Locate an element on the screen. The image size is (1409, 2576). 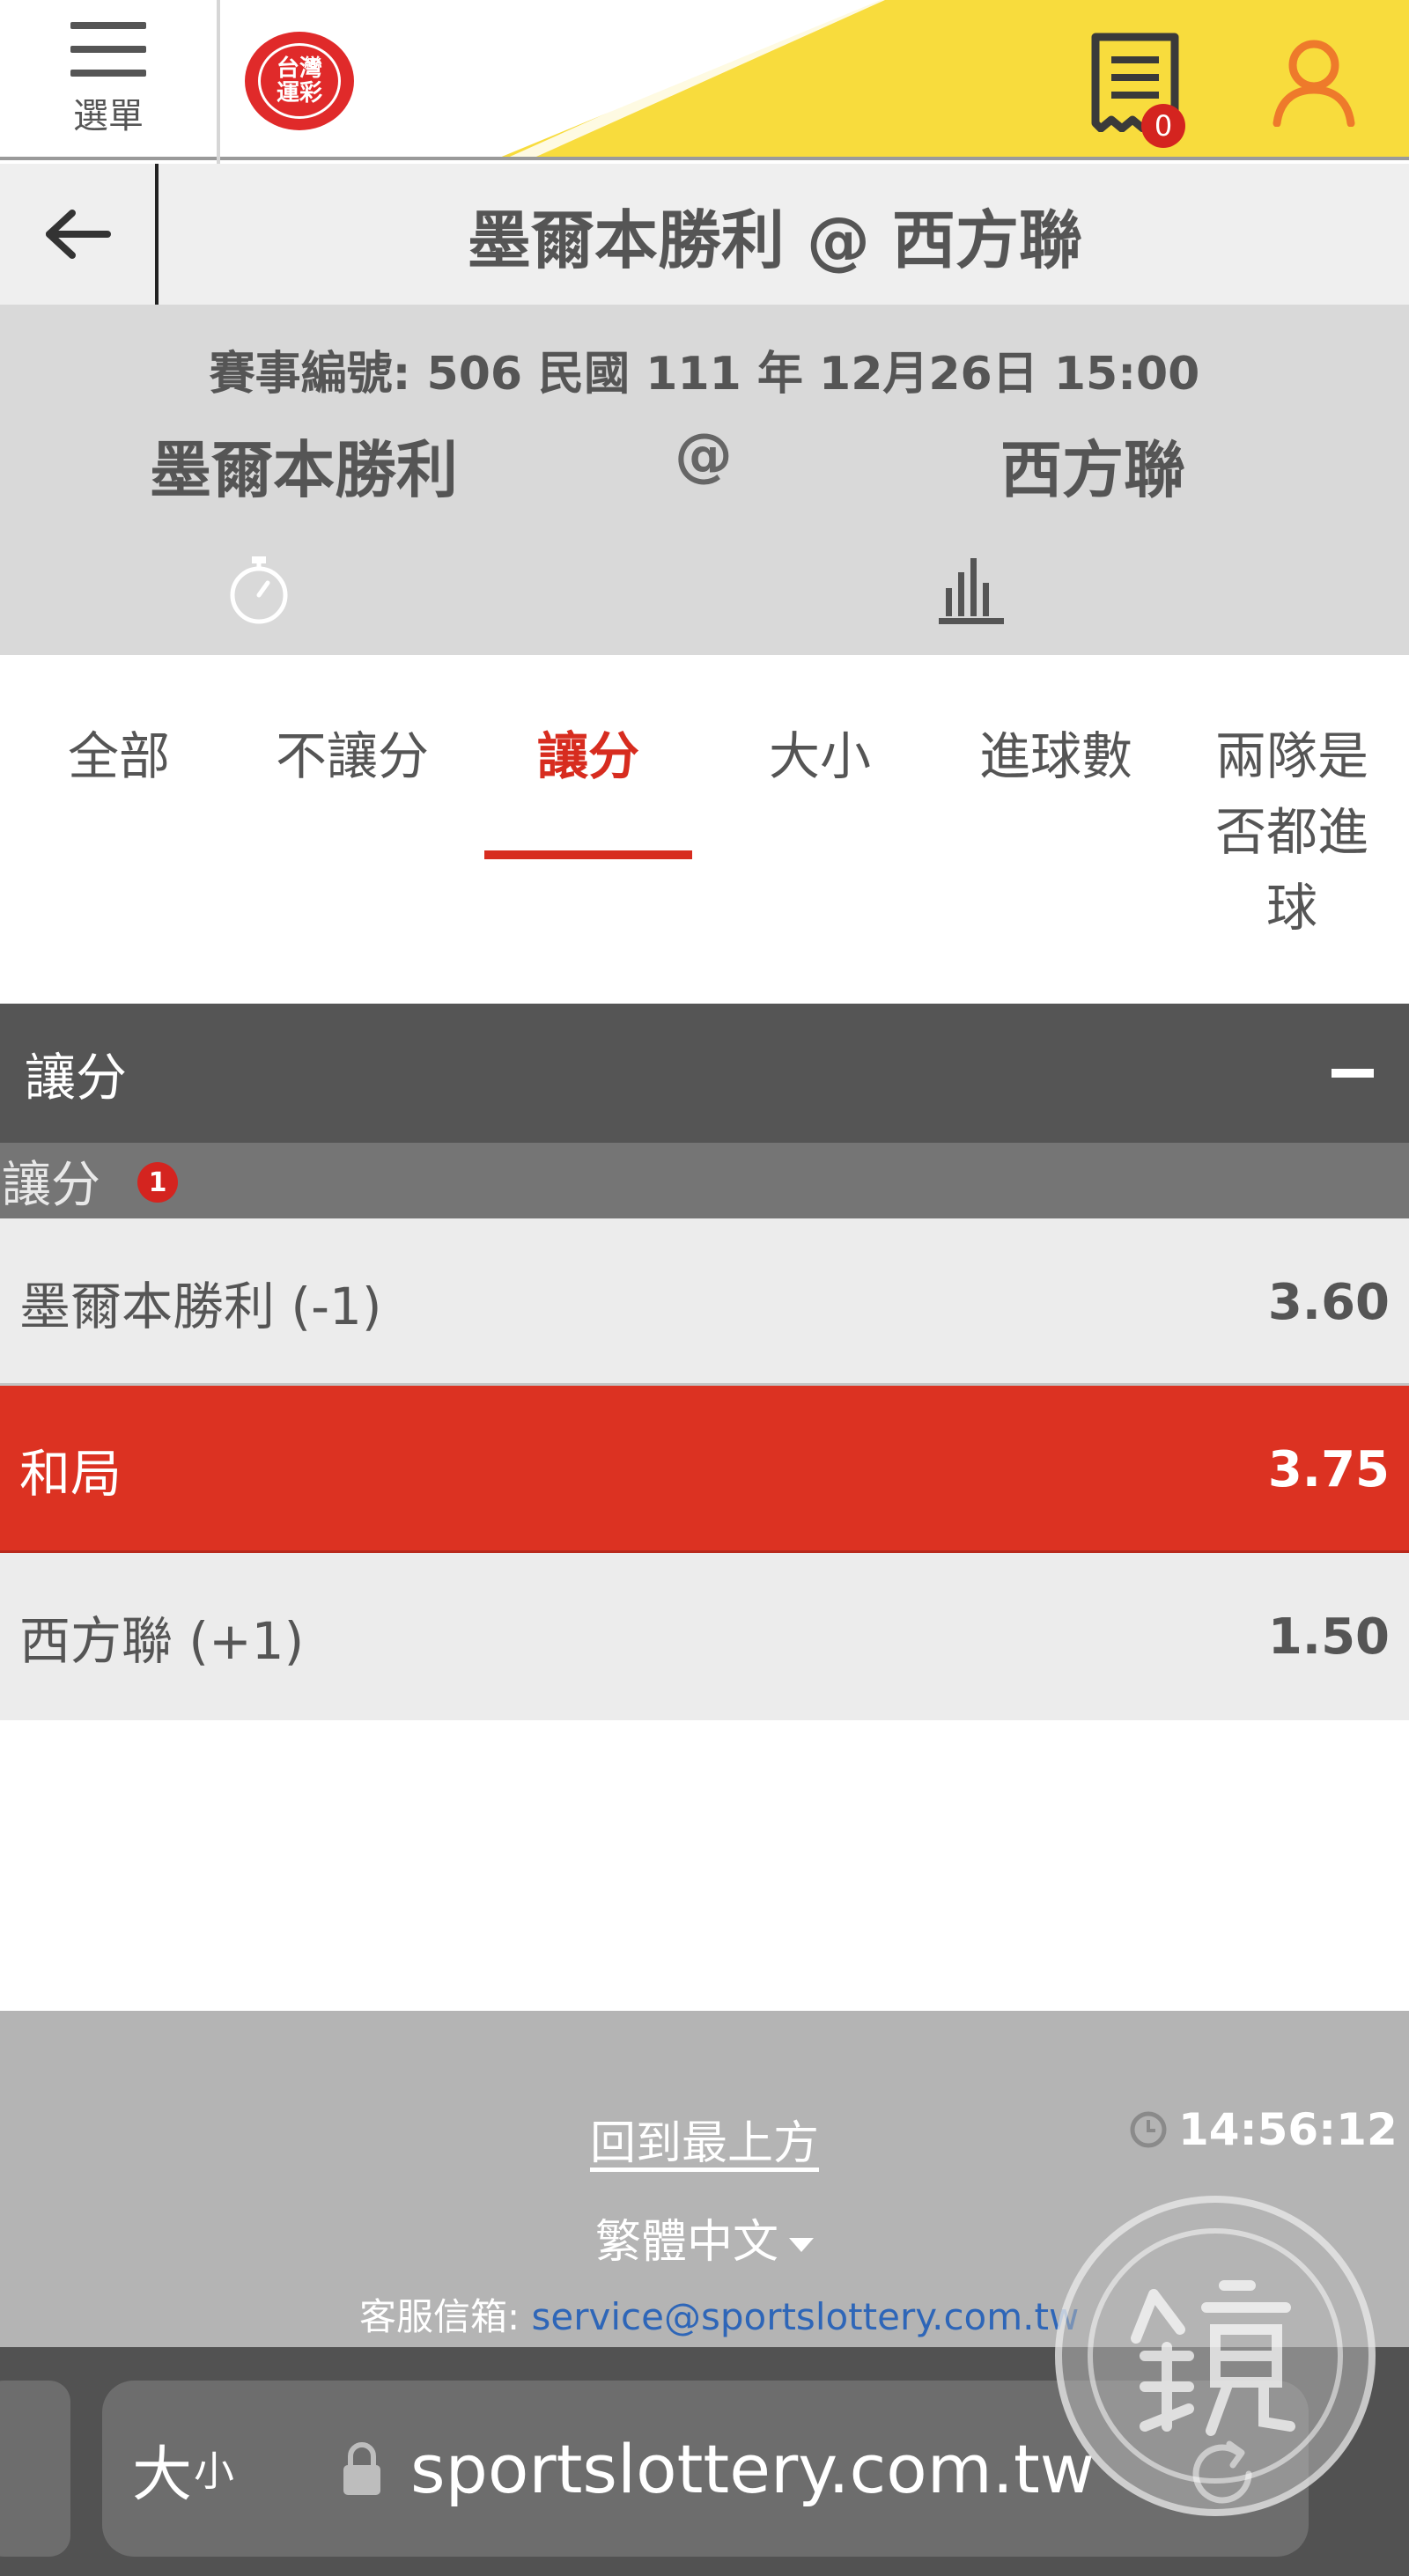
mirror-weekly-watermark is located at coordinates (1215, 2356).